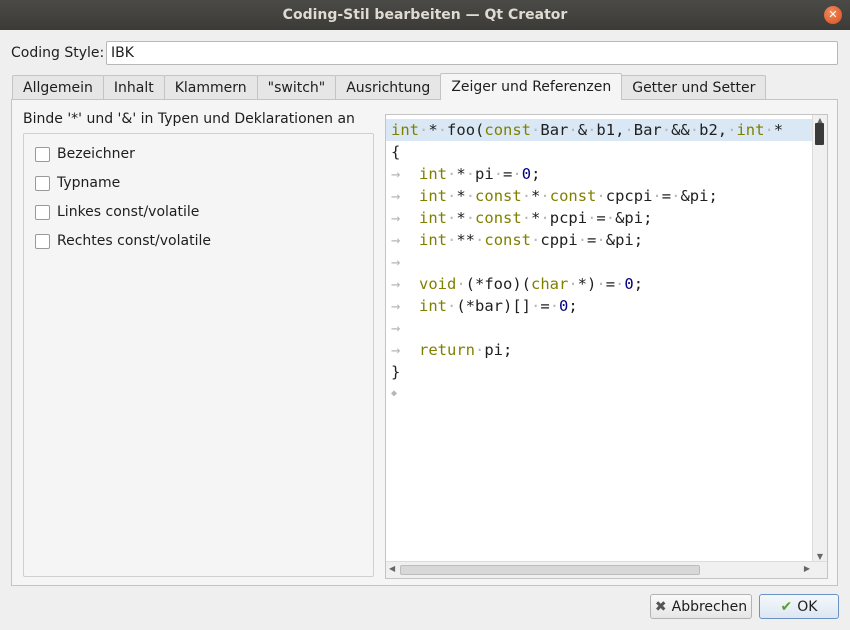  What do you see at coordinates (531, 86) in the screenshot?
I see `tab-zeiger-und-referenzen: Zeiger und Referenzen` at bounding box center [531, 86].